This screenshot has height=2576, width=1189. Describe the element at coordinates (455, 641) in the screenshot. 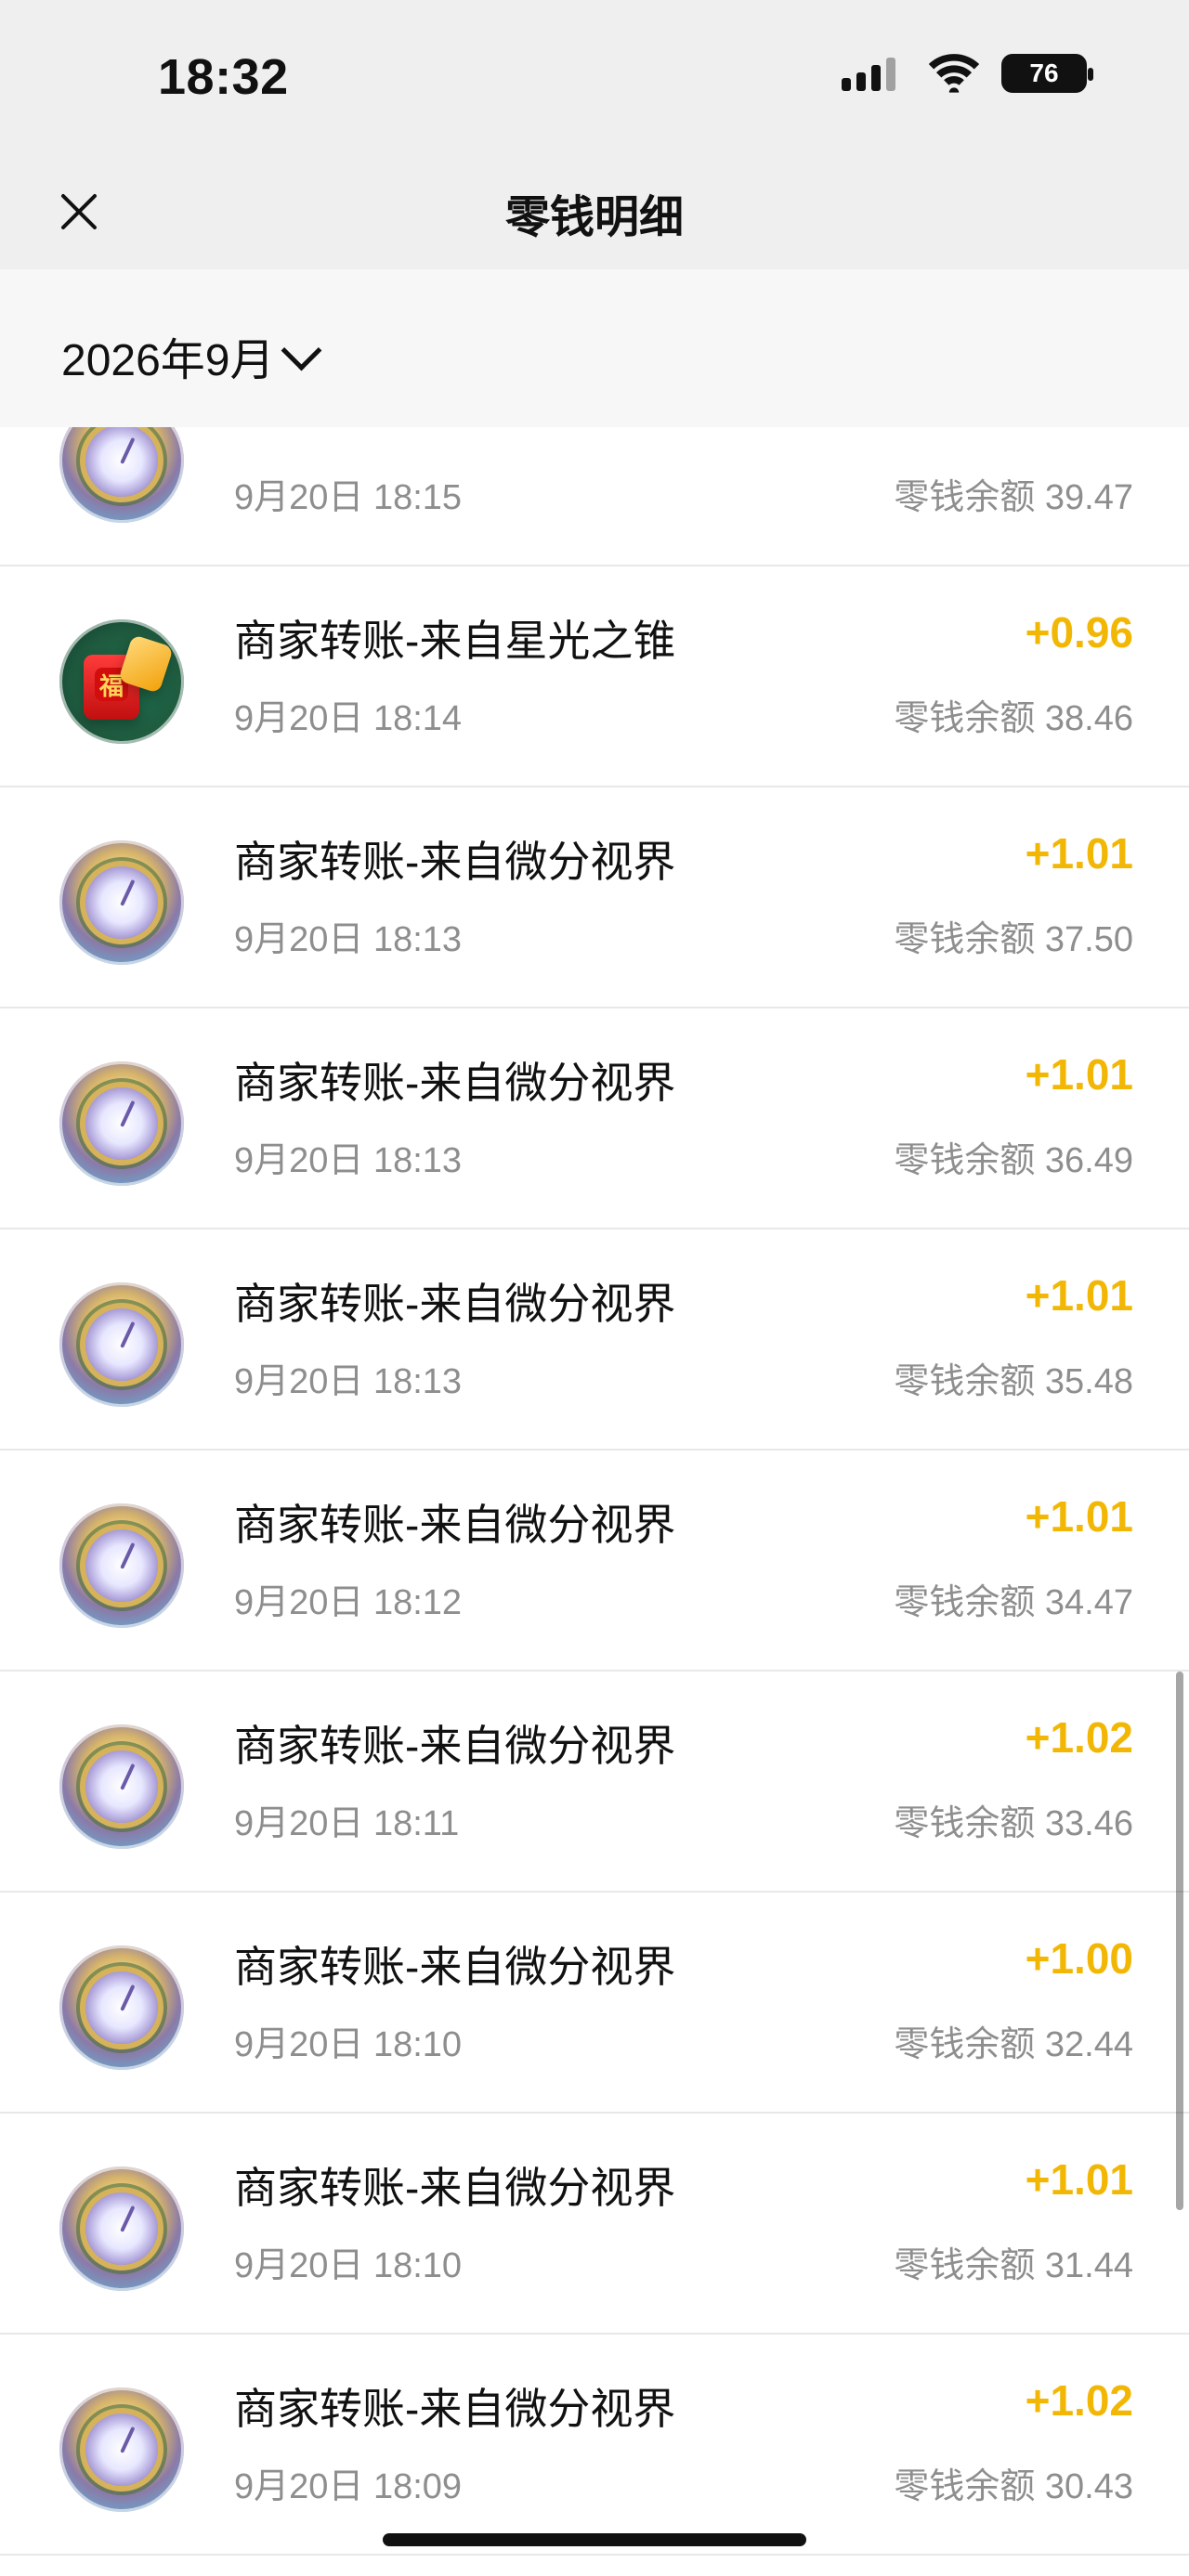

I see `transaction-title: 商家转账-来自星光之锥` at that location.